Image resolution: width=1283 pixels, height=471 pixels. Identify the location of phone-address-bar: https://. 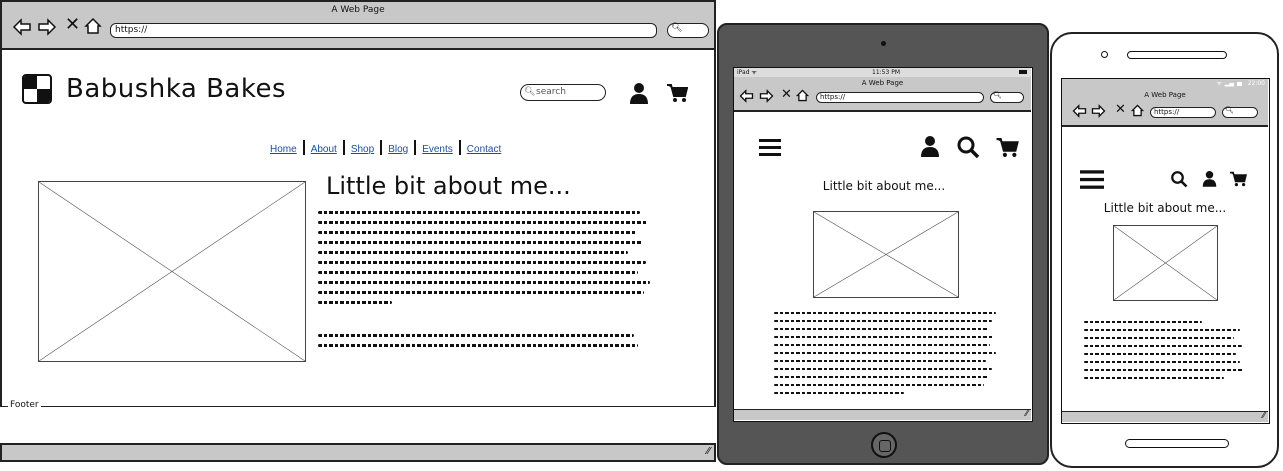
(1183, 112).